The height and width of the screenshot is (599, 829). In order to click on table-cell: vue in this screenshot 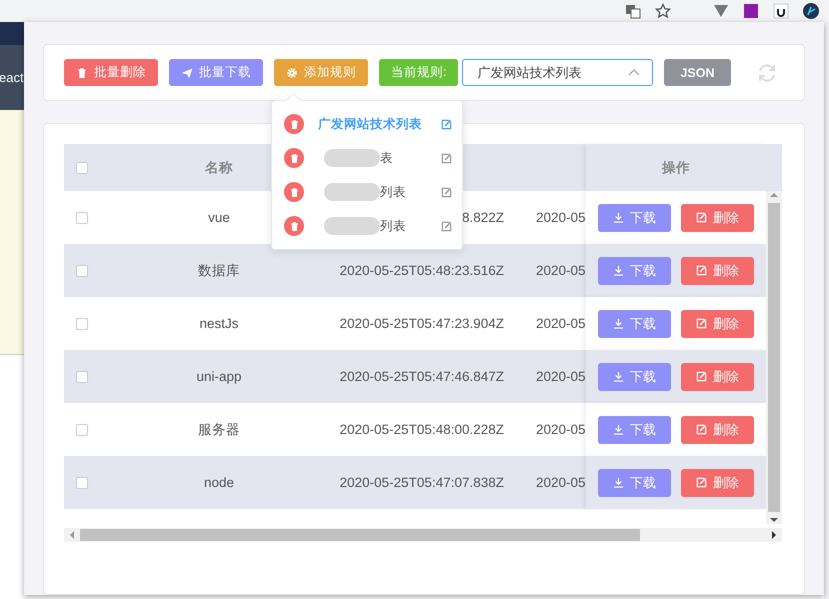, I will do `click(219, 217)`.